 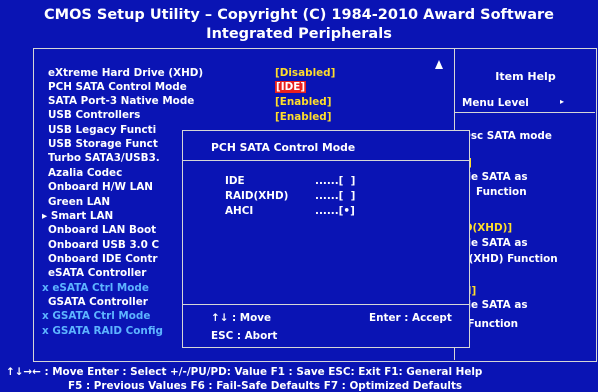 I want to click on option-ahci-label: AHCI, so click(x=239, y=211).